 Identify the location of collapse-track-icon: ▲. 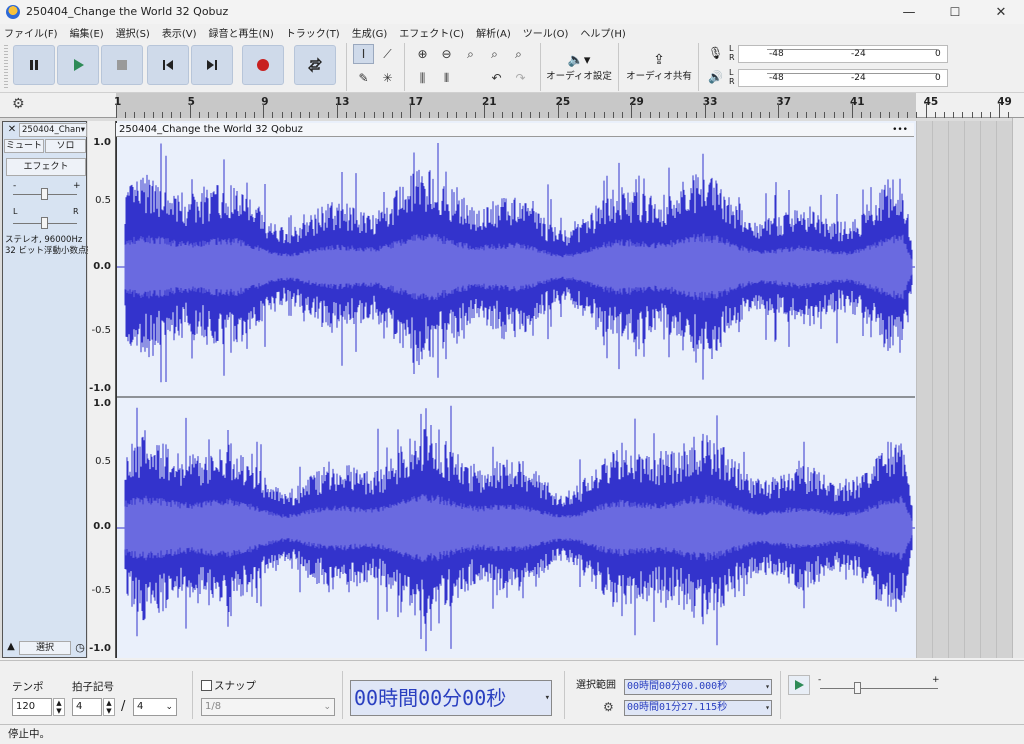
(11, 648).